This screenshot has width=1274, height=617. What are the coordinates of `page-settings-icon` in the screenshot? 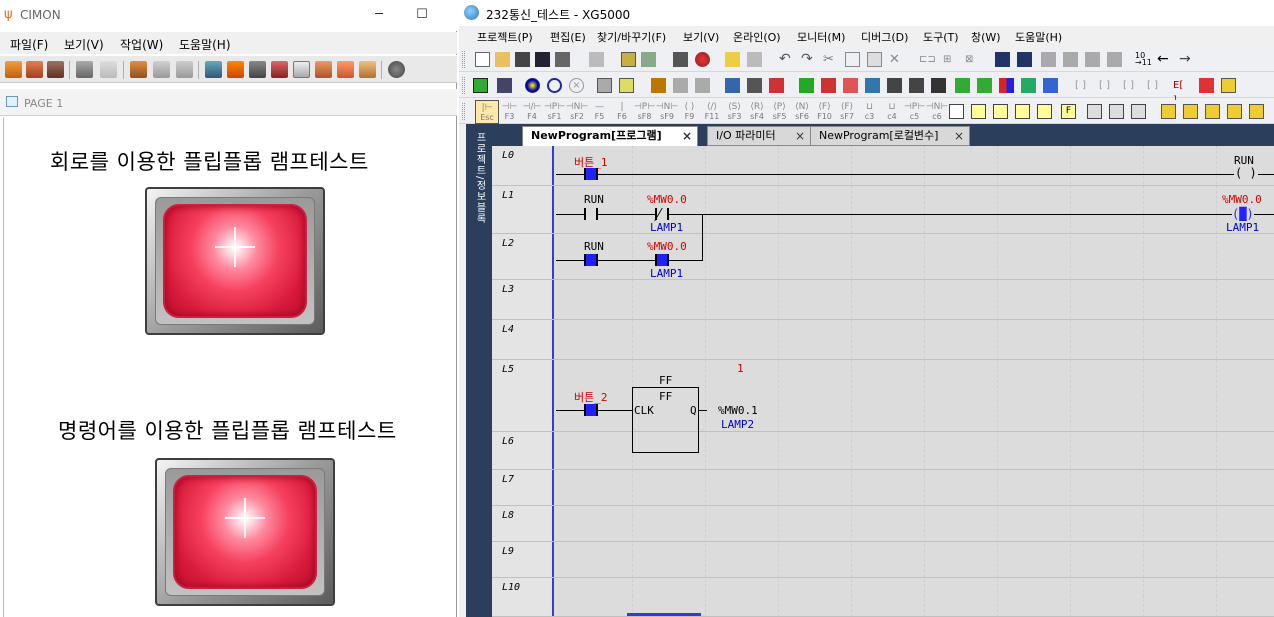 It's located at (367, 69).